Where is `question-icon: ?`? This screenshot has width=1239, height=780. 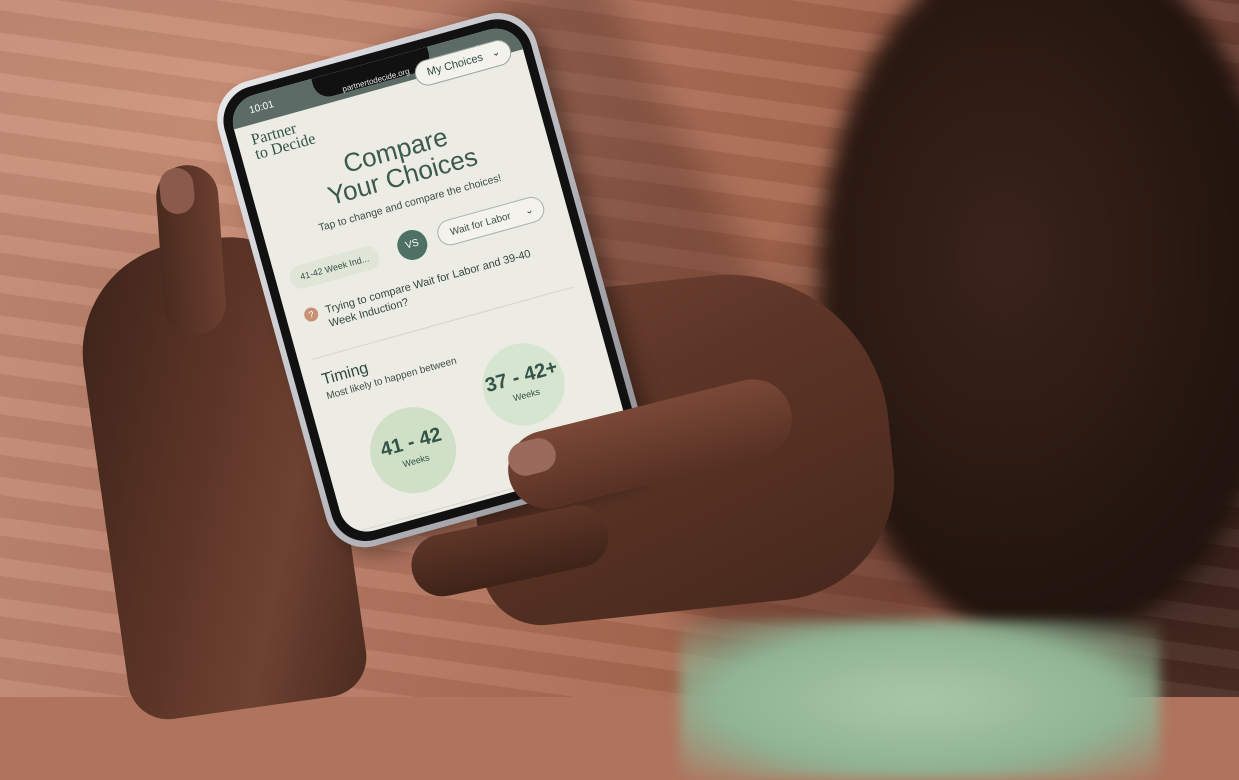
question-icon: ? is located at coordinates (311, 314).